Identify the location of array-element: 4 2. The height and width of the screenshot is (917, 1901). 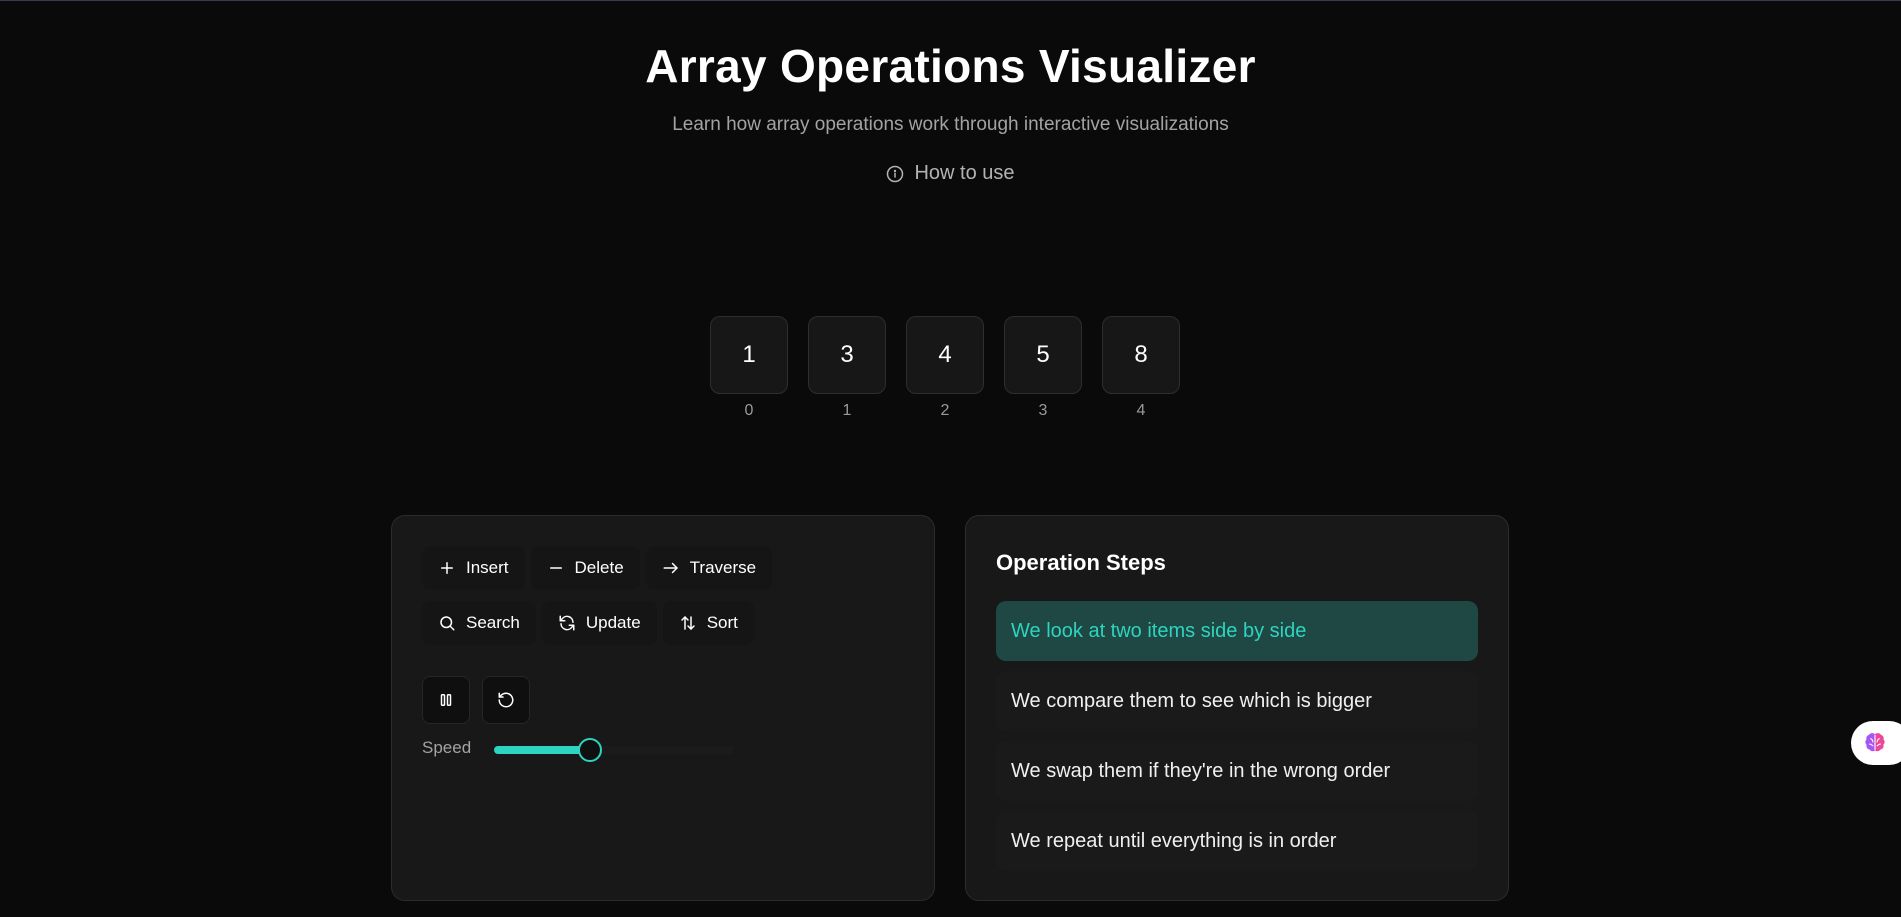
(945, 368).